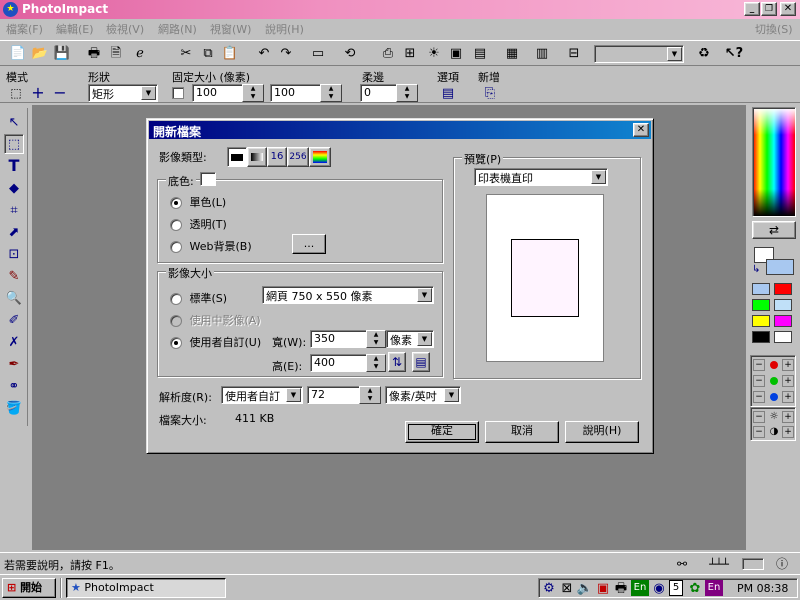 This screenshot has height=600, width=800. What do you see at coordinates (407, 93) in the screenshot?
I see `feather-spinner: ▲ ▼` at bounding box center [407, 93].